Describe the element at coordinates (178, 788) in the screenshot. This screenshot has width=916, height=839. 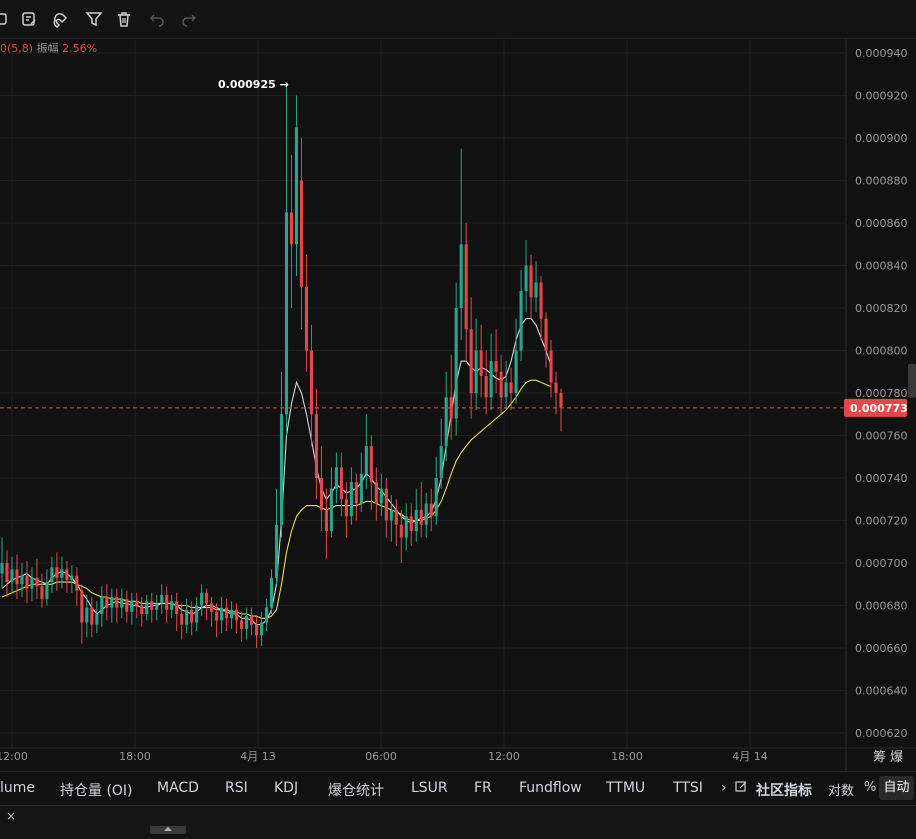
I see `indicator-tab: MACD` at that location.